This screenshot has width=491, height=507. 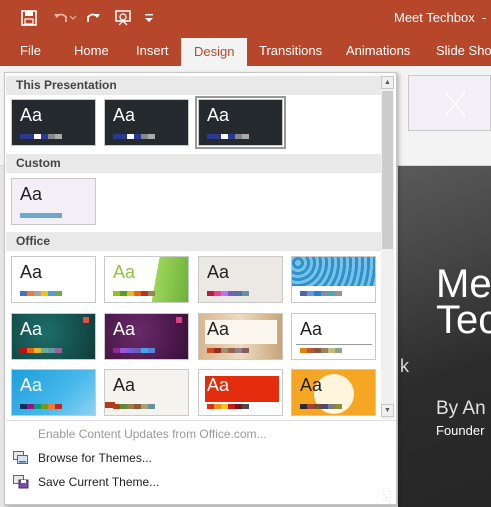 I want to click on slide-subtitle-line2: Founder, so click(x=460, y=430).